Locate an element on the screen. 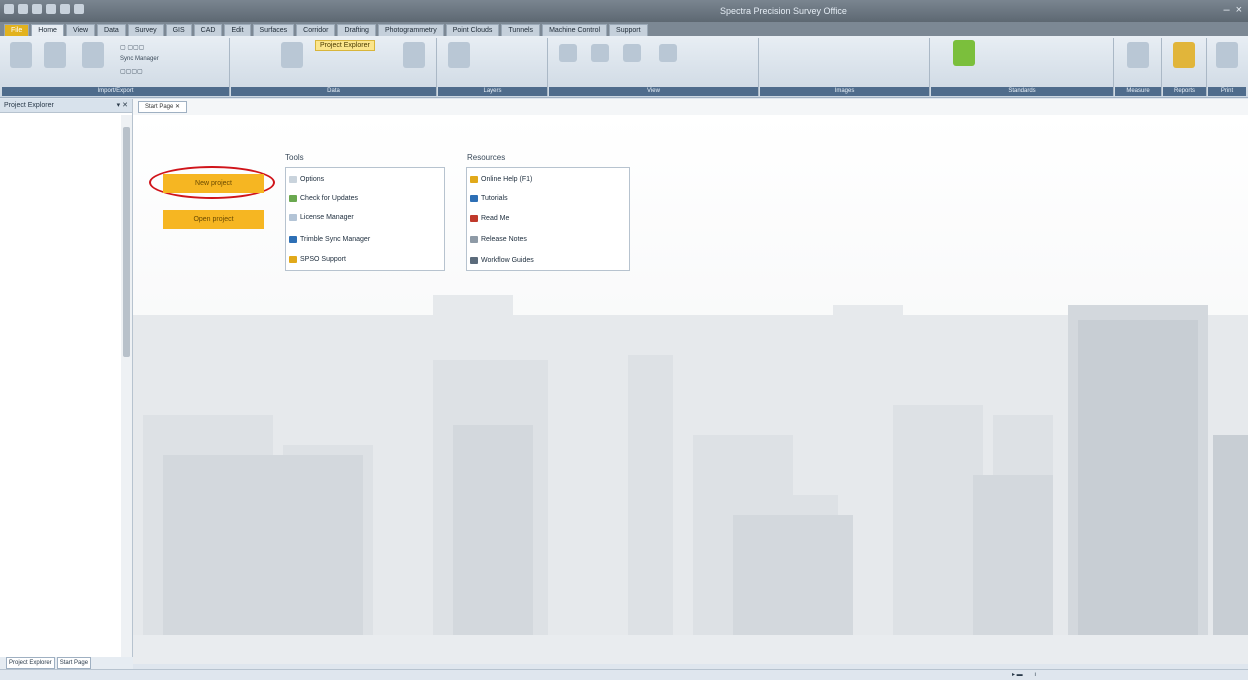 Image resolution: width=1248 pixels, height=680 pixels. ribbon-group-print: Print is located at coordinates (1227, 67).